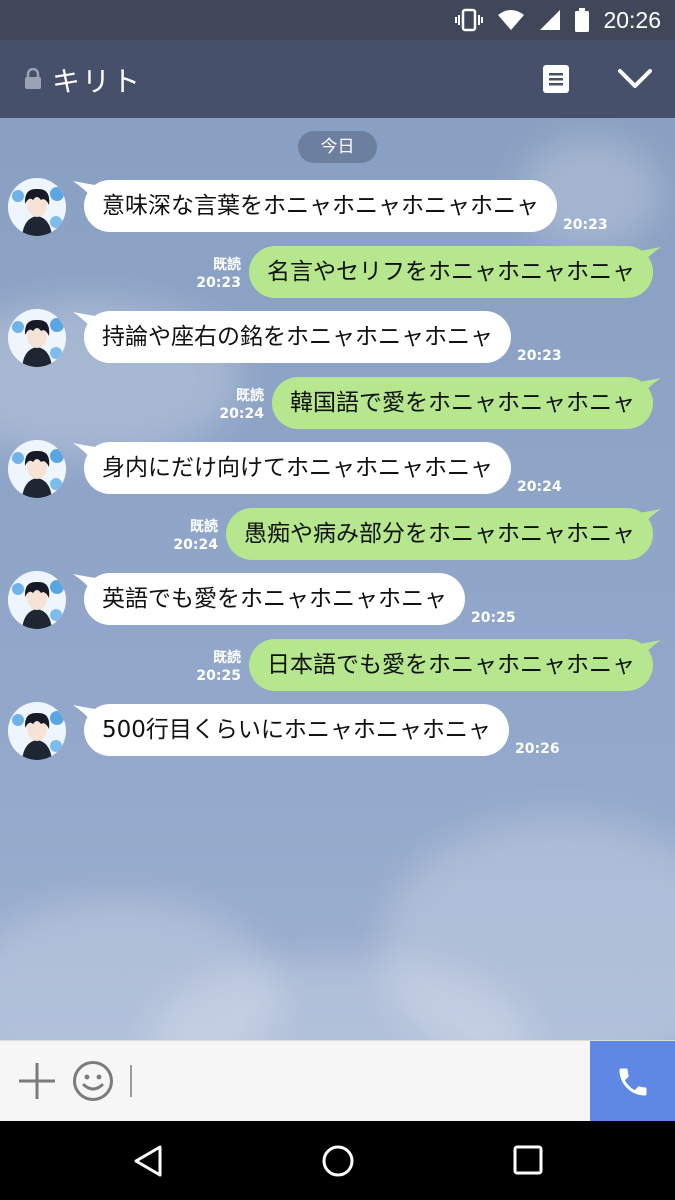  I want to click on message-bubble-received: 意味深な言葉をホニャホニャホニャホニャ, so click(320, 206).